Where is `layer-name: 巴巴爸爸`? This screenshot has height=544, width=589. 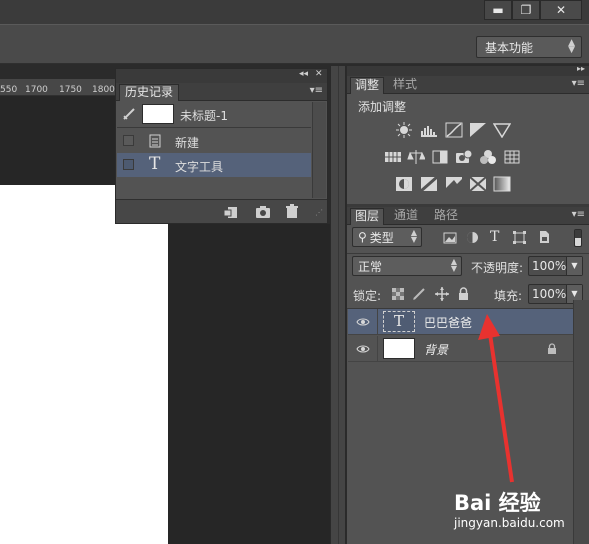 layer-name: 巴巴爸爸 is located at coordinates (448, 323).